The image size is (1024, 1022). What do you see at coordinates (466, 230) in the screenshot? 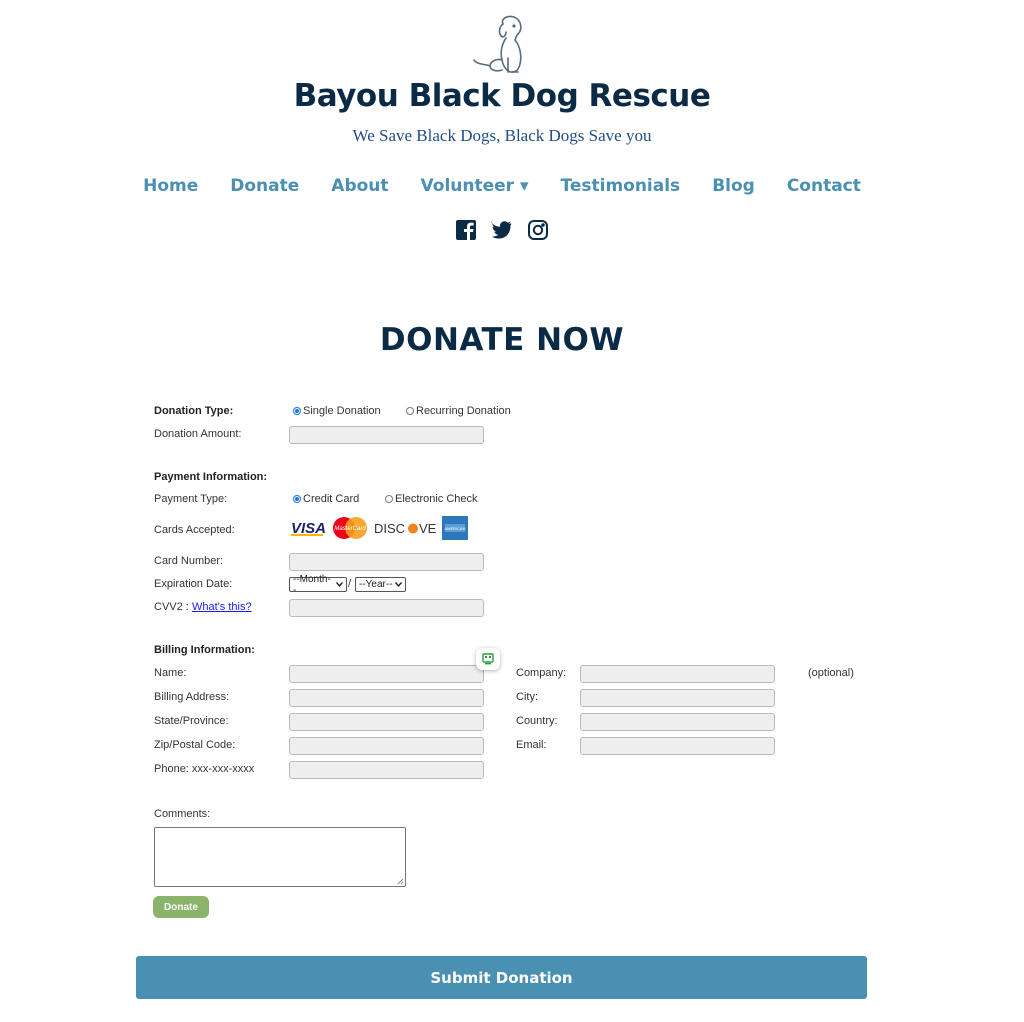
I see `facebook-icon` at bounding box center [466, 230].